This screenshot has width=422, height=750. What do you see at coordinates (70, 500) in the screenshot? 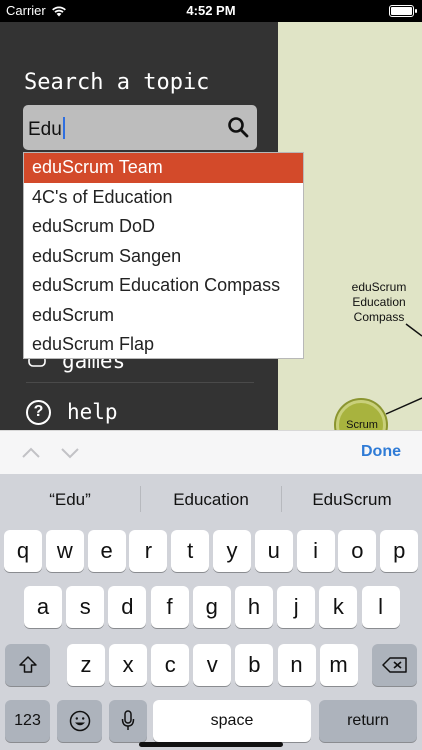
I see `suggestion-item: “Edu”` at bounding box center [70, 500].